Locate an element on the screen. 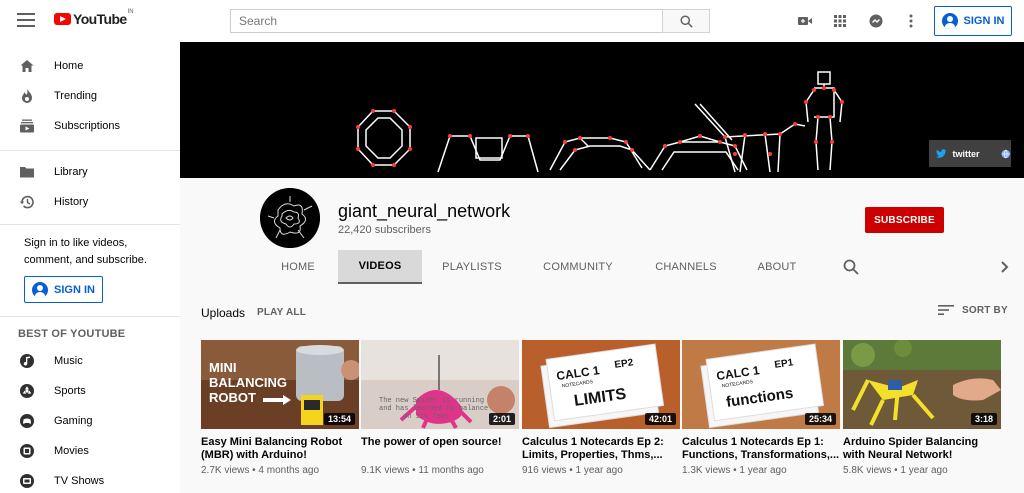 This screenshot has width=1024, height=493. play-all-button: PLAY ALL is located at coordinates (281, 312).